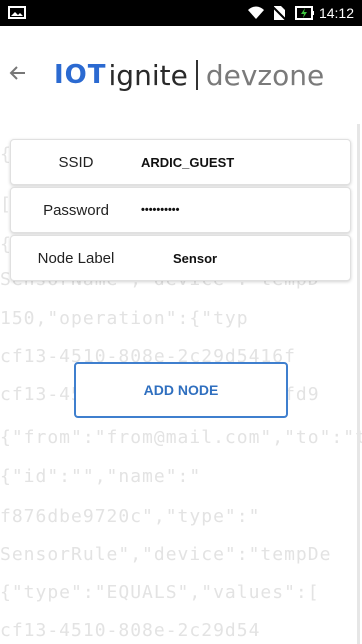 Image resolution: width=362 pixels, height=644 pixels. I want to click on code-line: {"id":"","name":", so click(101, 476).